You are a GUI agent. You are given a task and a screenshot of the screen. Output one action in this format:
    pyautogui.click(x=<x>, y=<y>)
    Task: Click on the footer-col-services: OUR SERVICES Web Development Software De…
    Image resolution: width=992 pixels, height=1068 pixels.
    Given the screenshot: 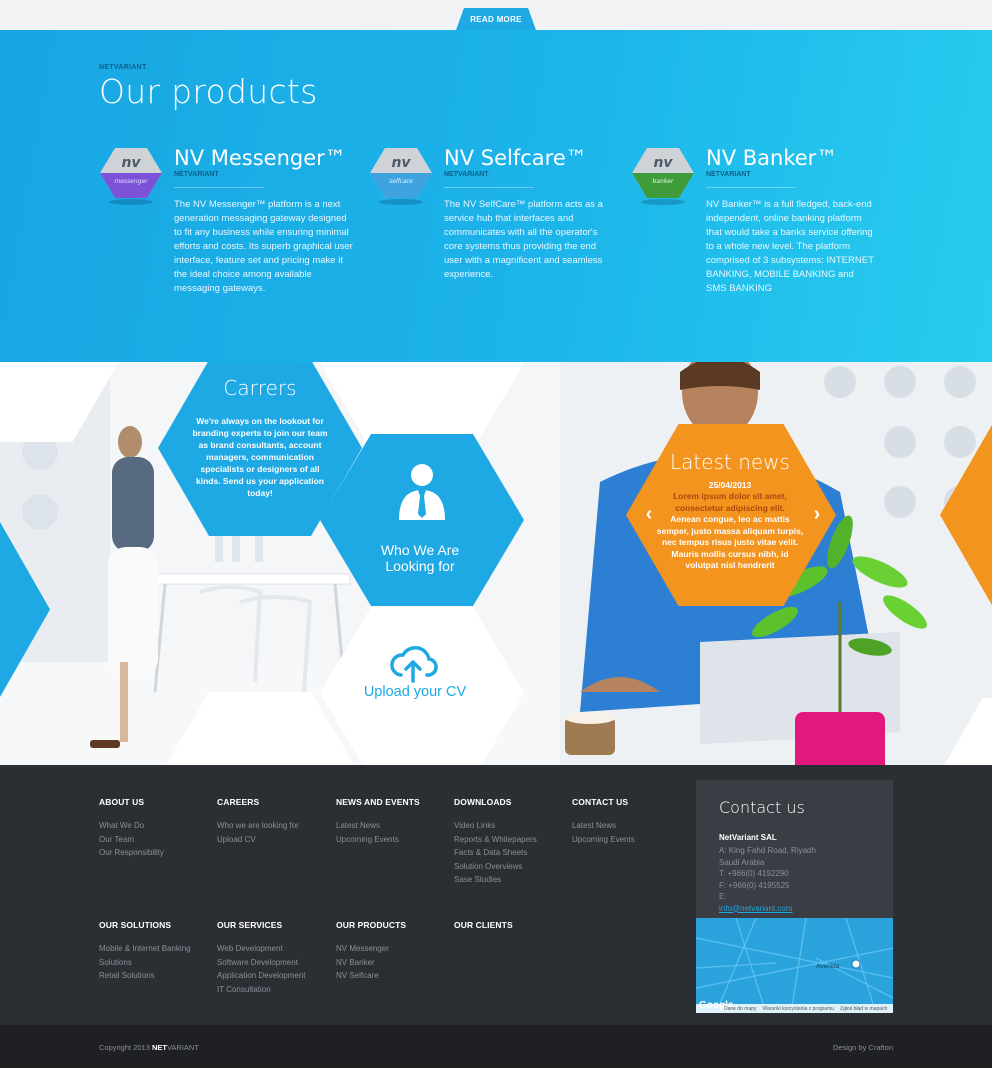 What is the action you would take?
    pyautogui.click(x=261, y=958)
    